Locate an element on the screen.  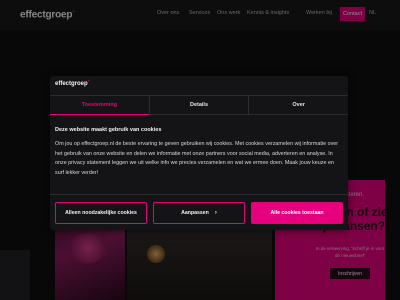
dialog-logo-text: effectgroep is located at coordinates (71, 84).